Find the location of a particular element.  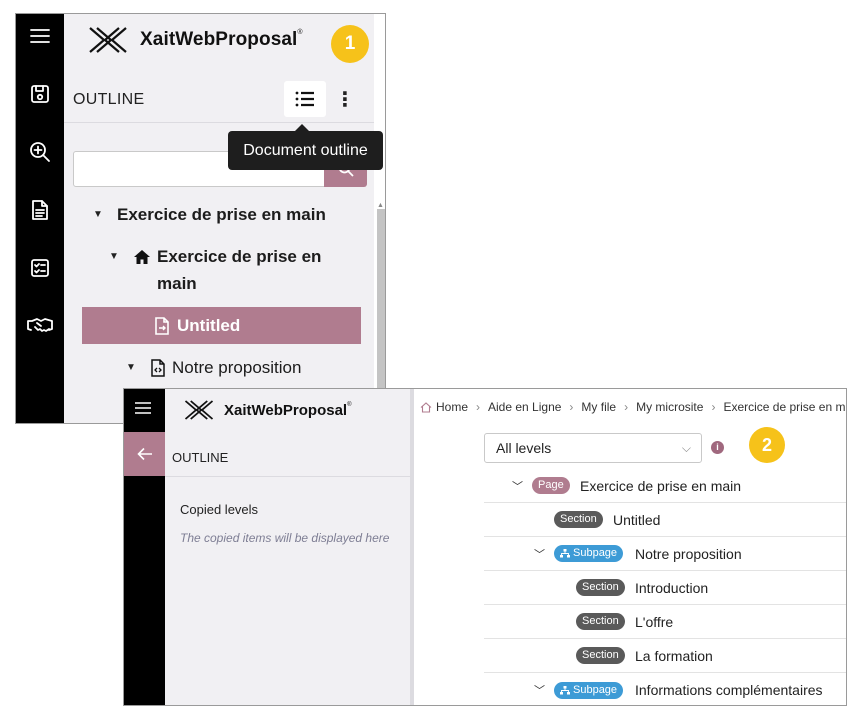

list-item: ﹀ Page Exercice de prise en main is located at coordinates (665, 486).